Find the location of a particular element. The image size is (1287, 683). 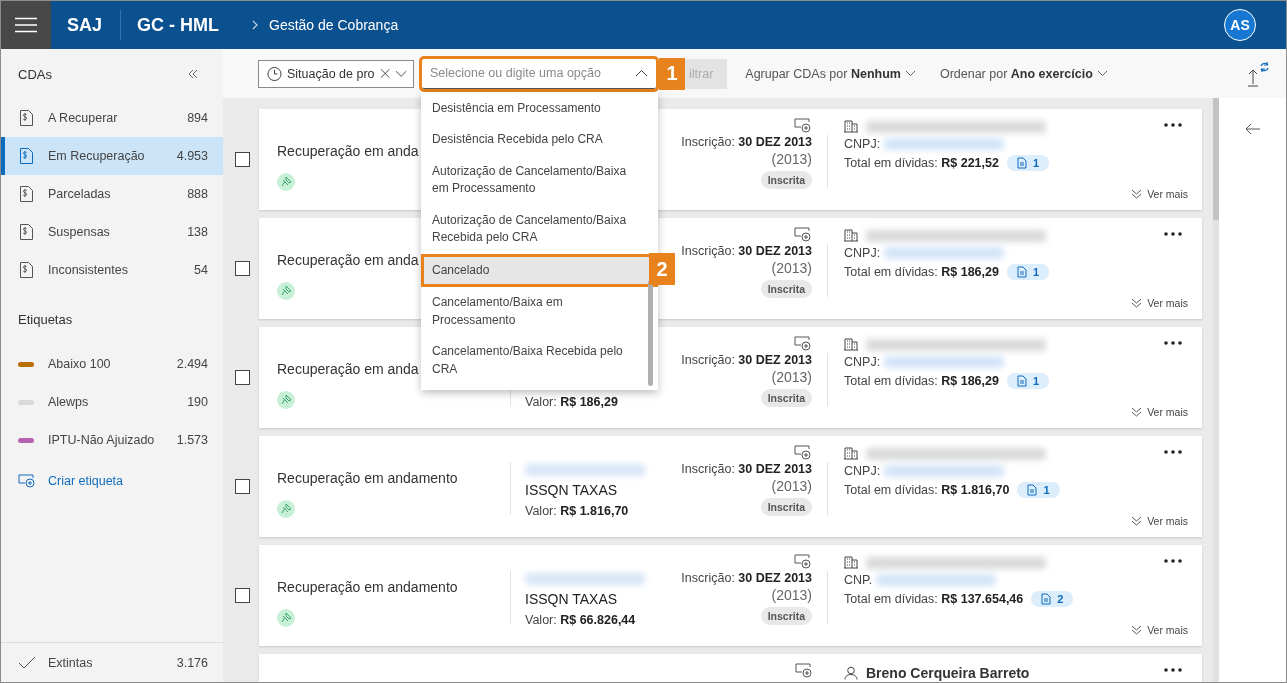

sort-by-menu: Ordenar por Ano exercício is located at coordinates (1016, 73).